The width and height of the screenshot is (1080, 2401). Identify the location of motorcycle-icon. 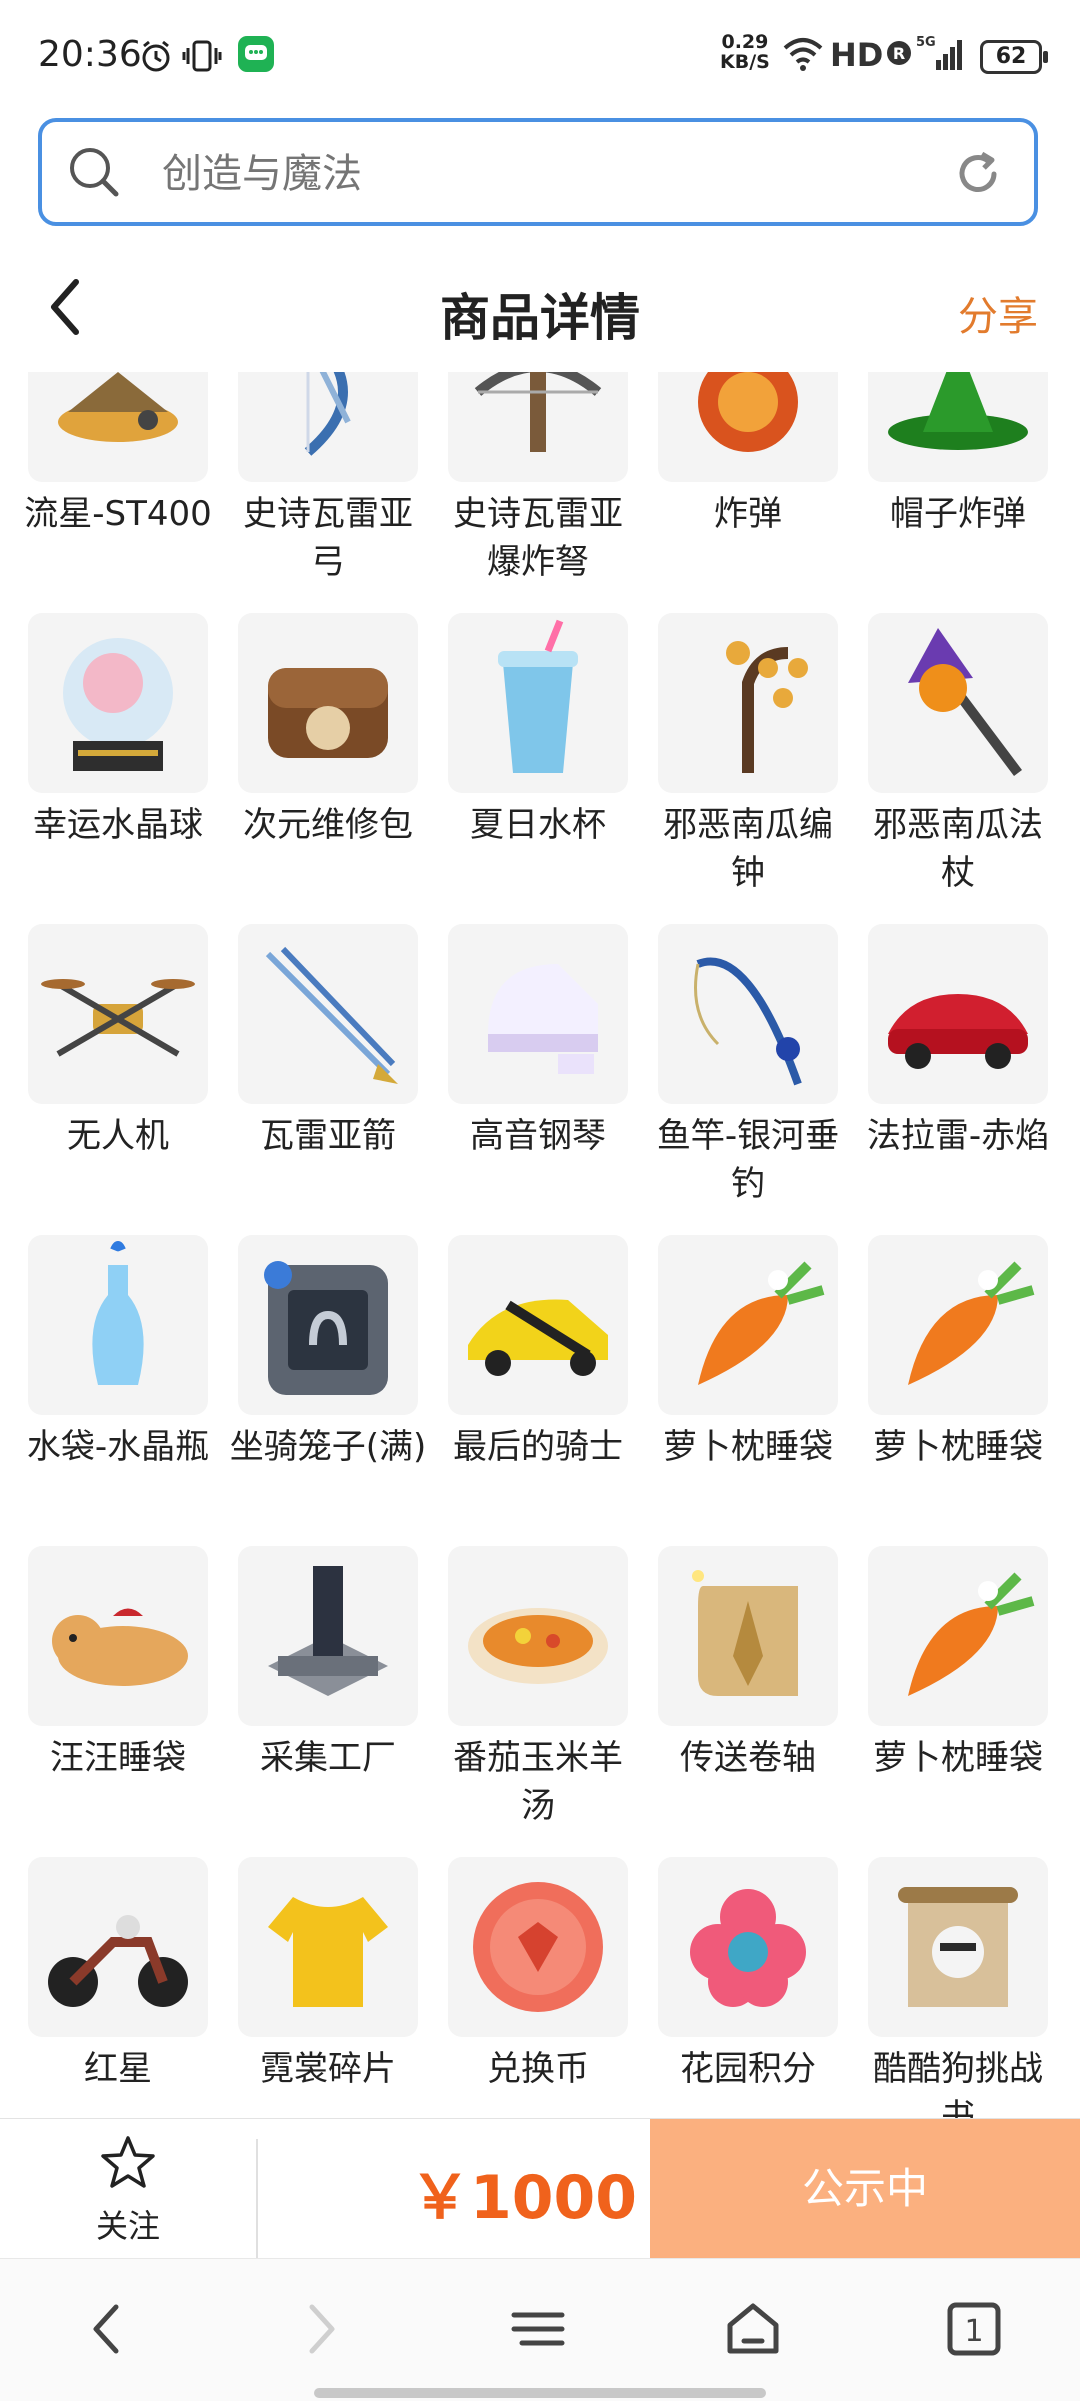
(118, 1947).